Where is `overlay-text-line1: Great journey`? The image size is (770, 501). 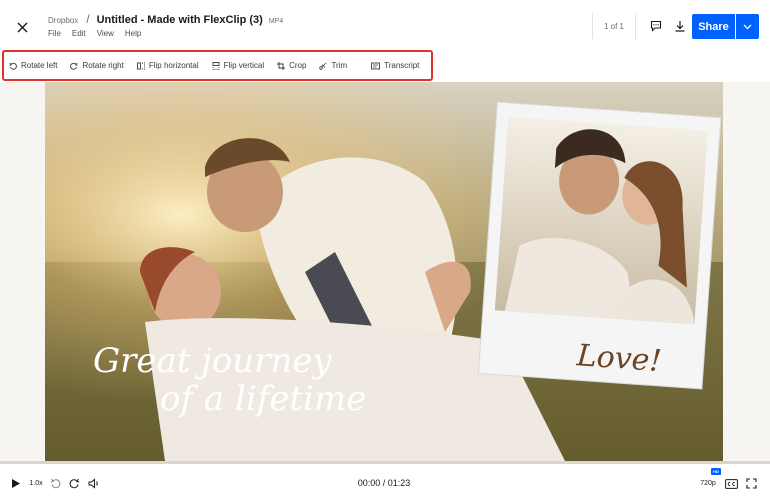 overlay-text-line1: Great journey is located at coordinates (212, 361).